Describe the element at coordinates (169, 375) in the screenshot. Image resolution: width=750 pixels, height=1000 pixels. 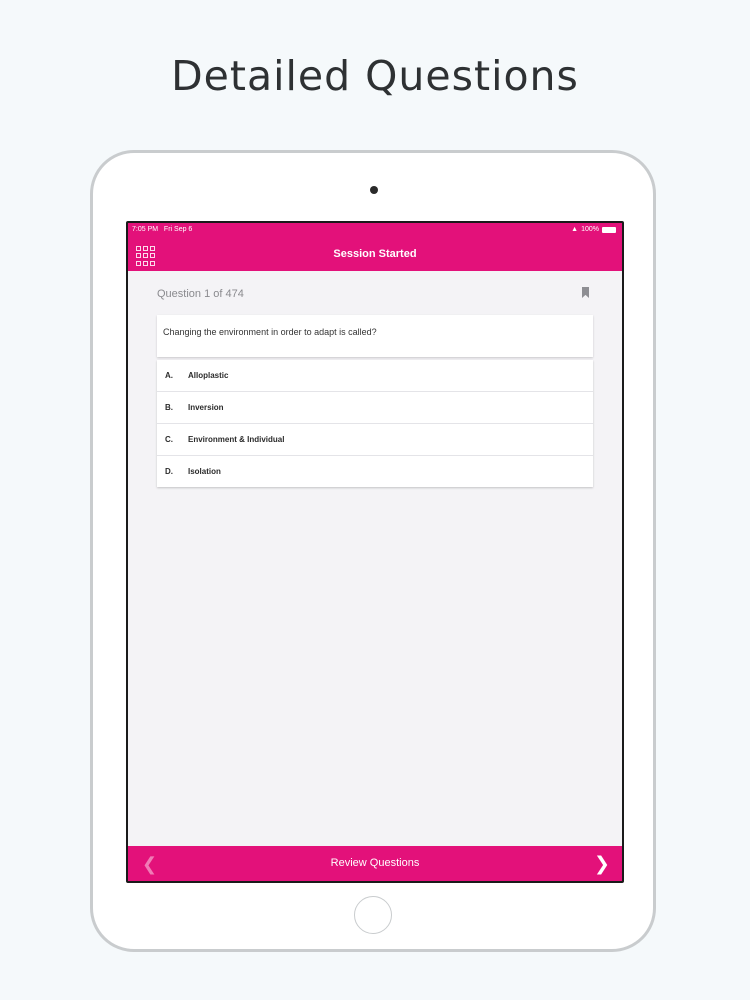
I see `answer-letter: A.` at that location.